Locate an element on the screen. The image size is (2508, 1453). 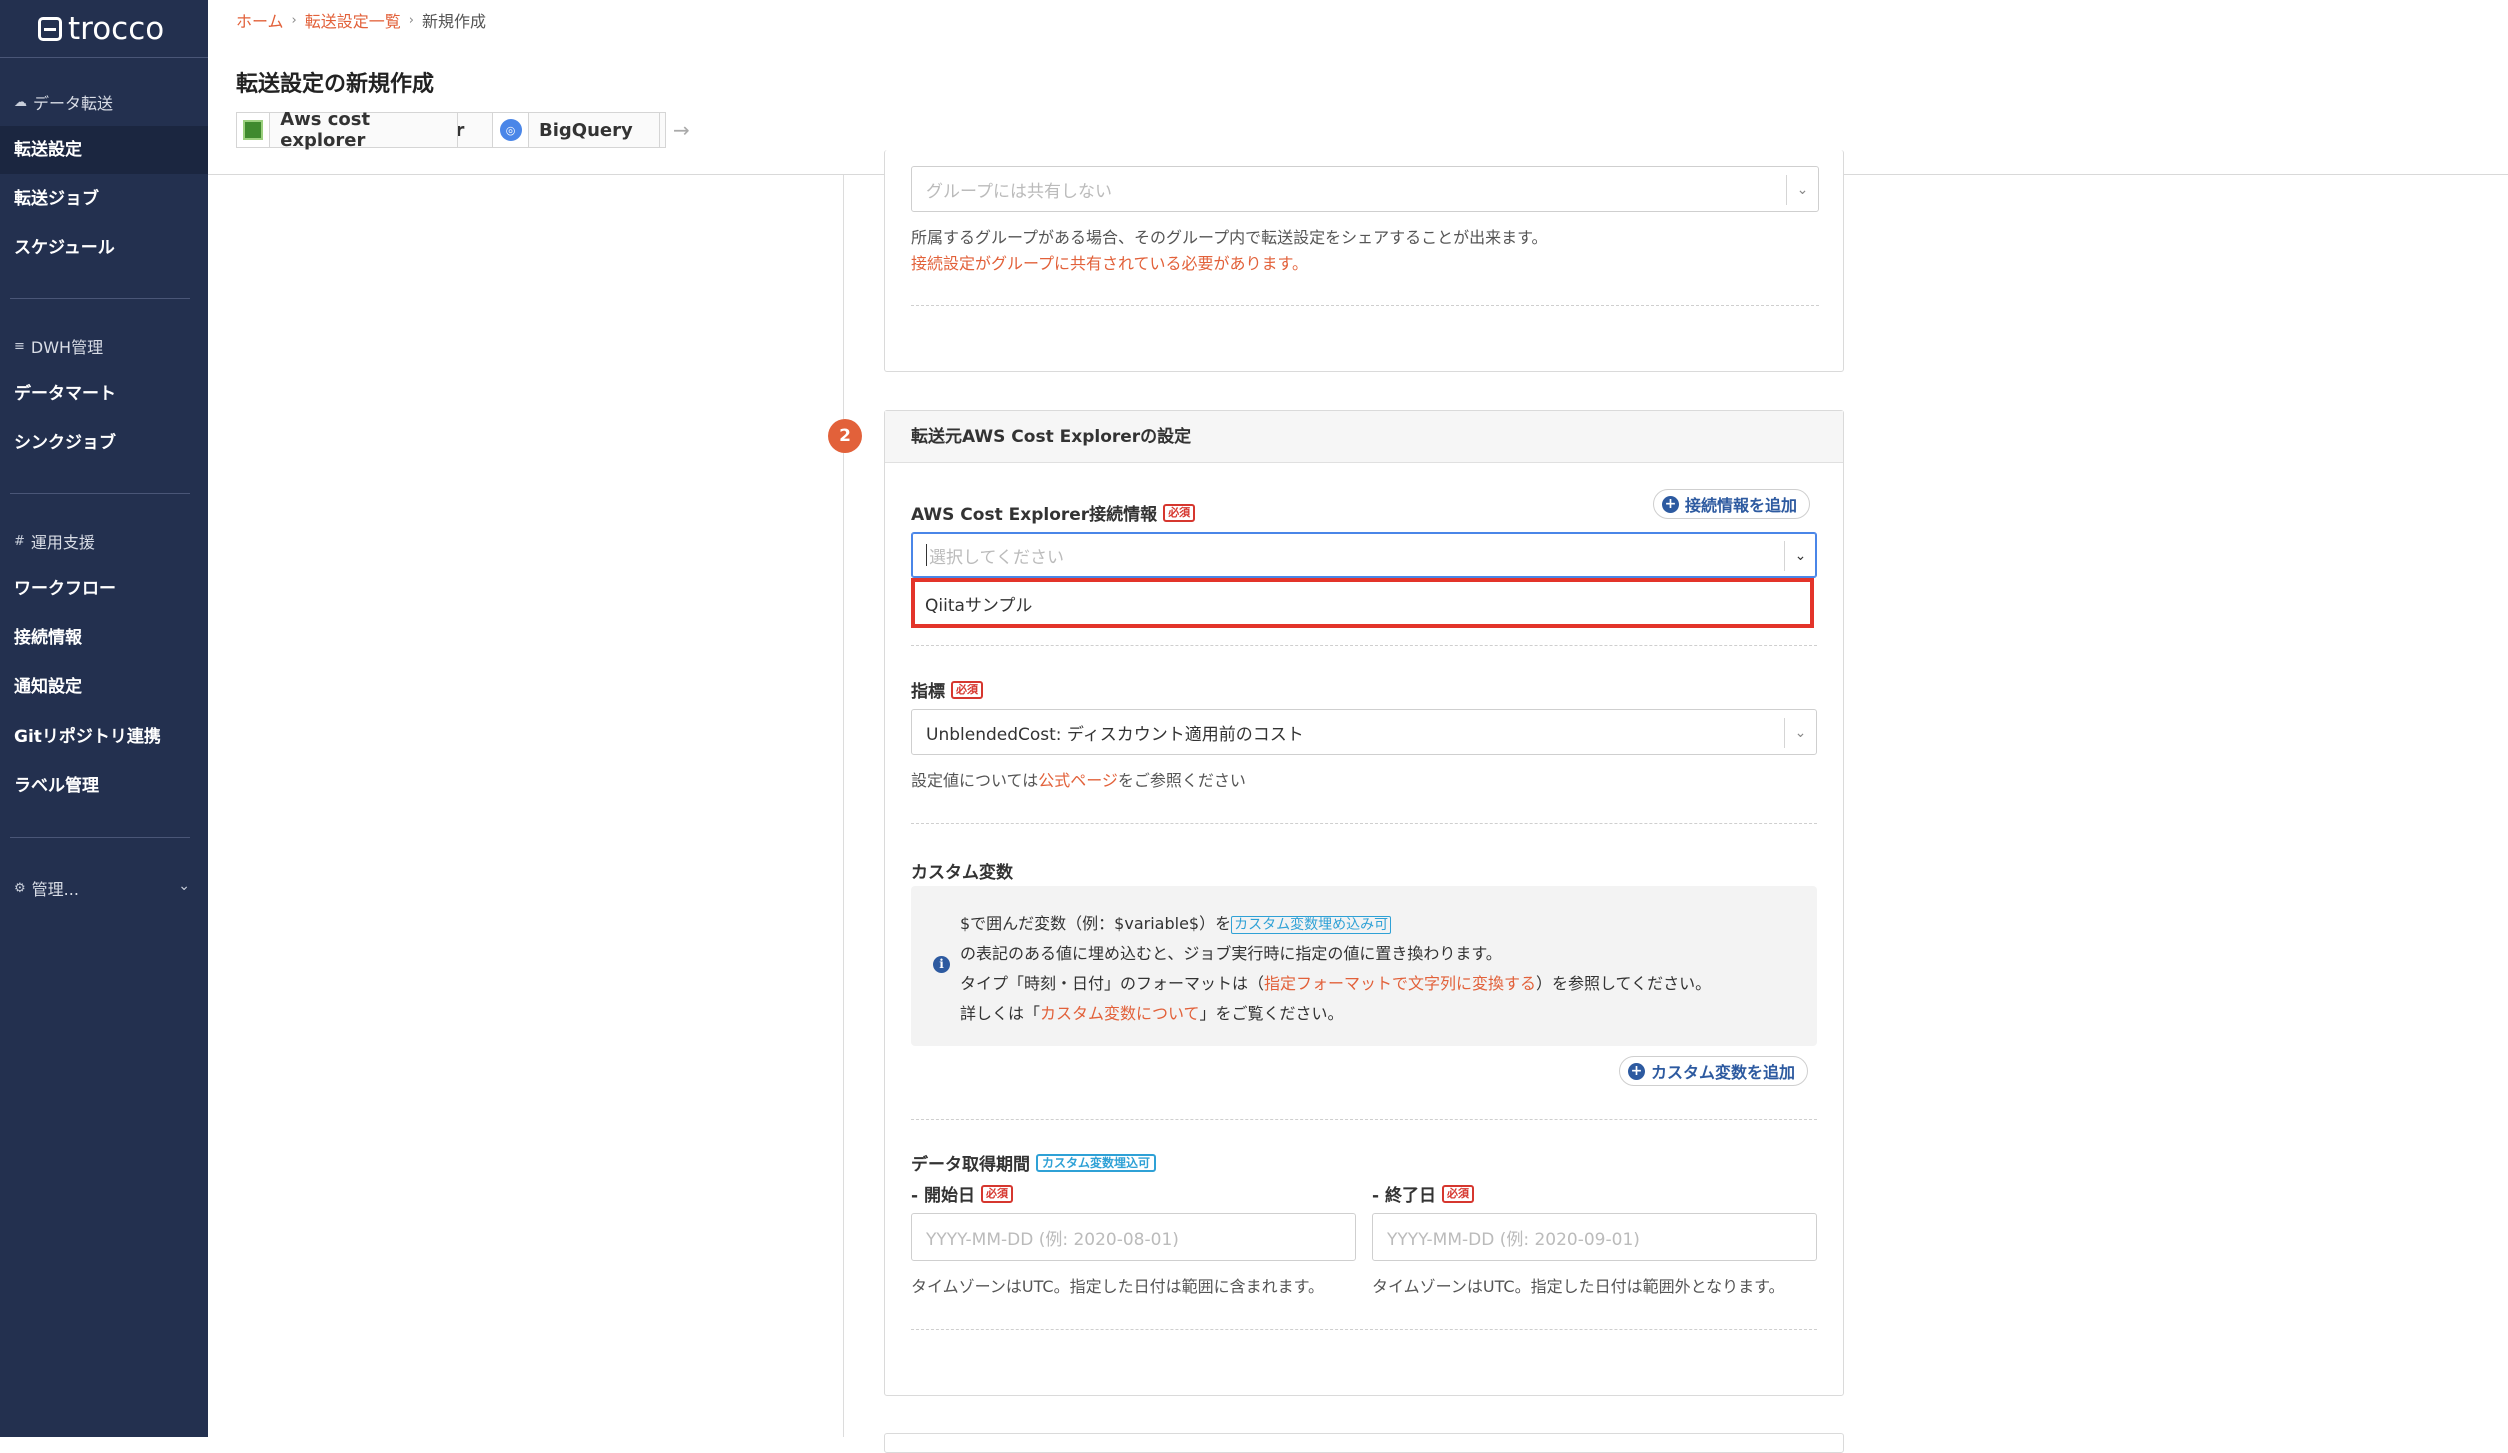
connection-select: 選択してください ⌄ is located at coordinates (1364, 555).